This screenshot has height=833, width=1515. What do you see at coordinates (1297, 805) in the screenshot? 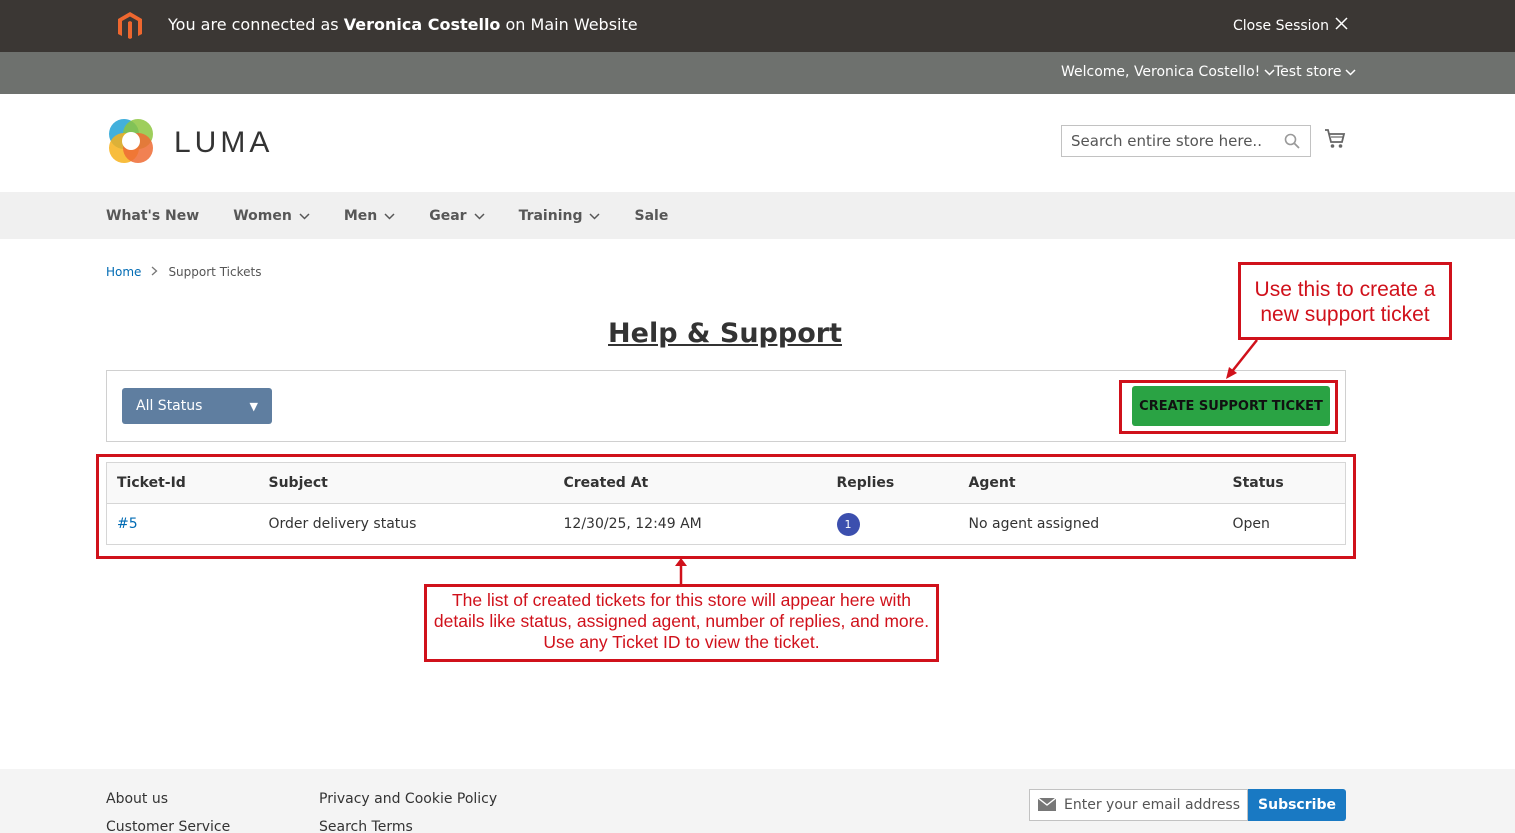
I see `subscribe-button: Subscribe` at bounding box center [1297, 805].